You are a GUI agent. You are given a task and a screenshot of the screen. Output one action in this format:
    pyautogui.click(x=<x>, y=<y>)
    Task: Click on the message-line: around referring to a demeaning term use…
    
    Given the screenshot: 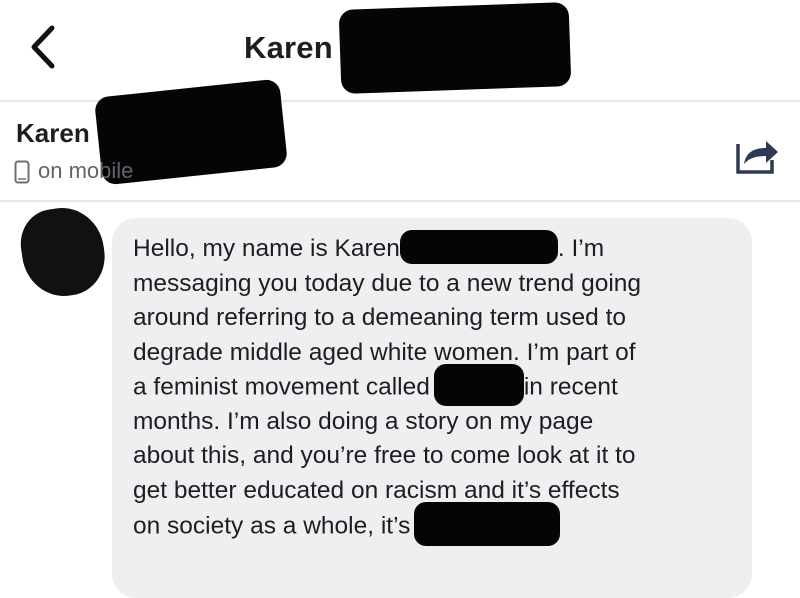 What is the action you would take?
    pyautogui.click(x=380, y=317)
    